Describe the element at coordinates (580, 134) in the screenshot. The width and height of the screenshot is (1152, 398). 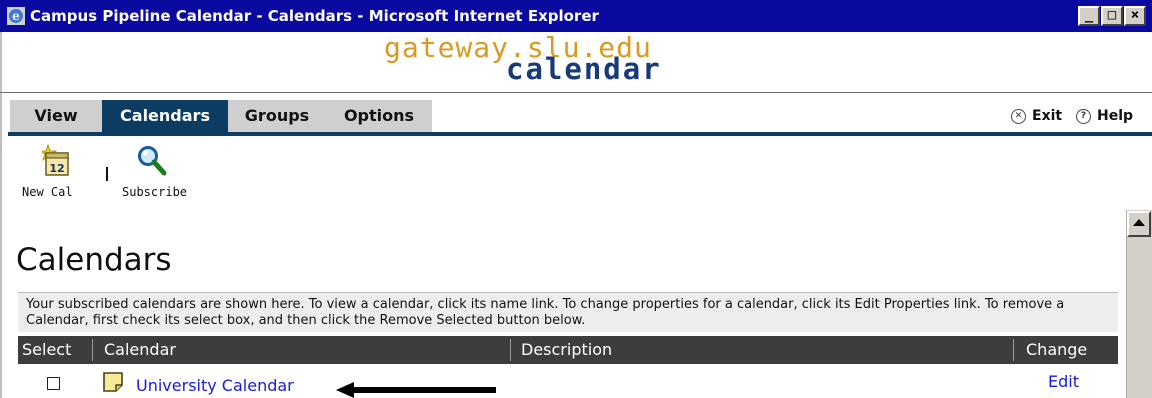
I see `tab-underline` at that location.